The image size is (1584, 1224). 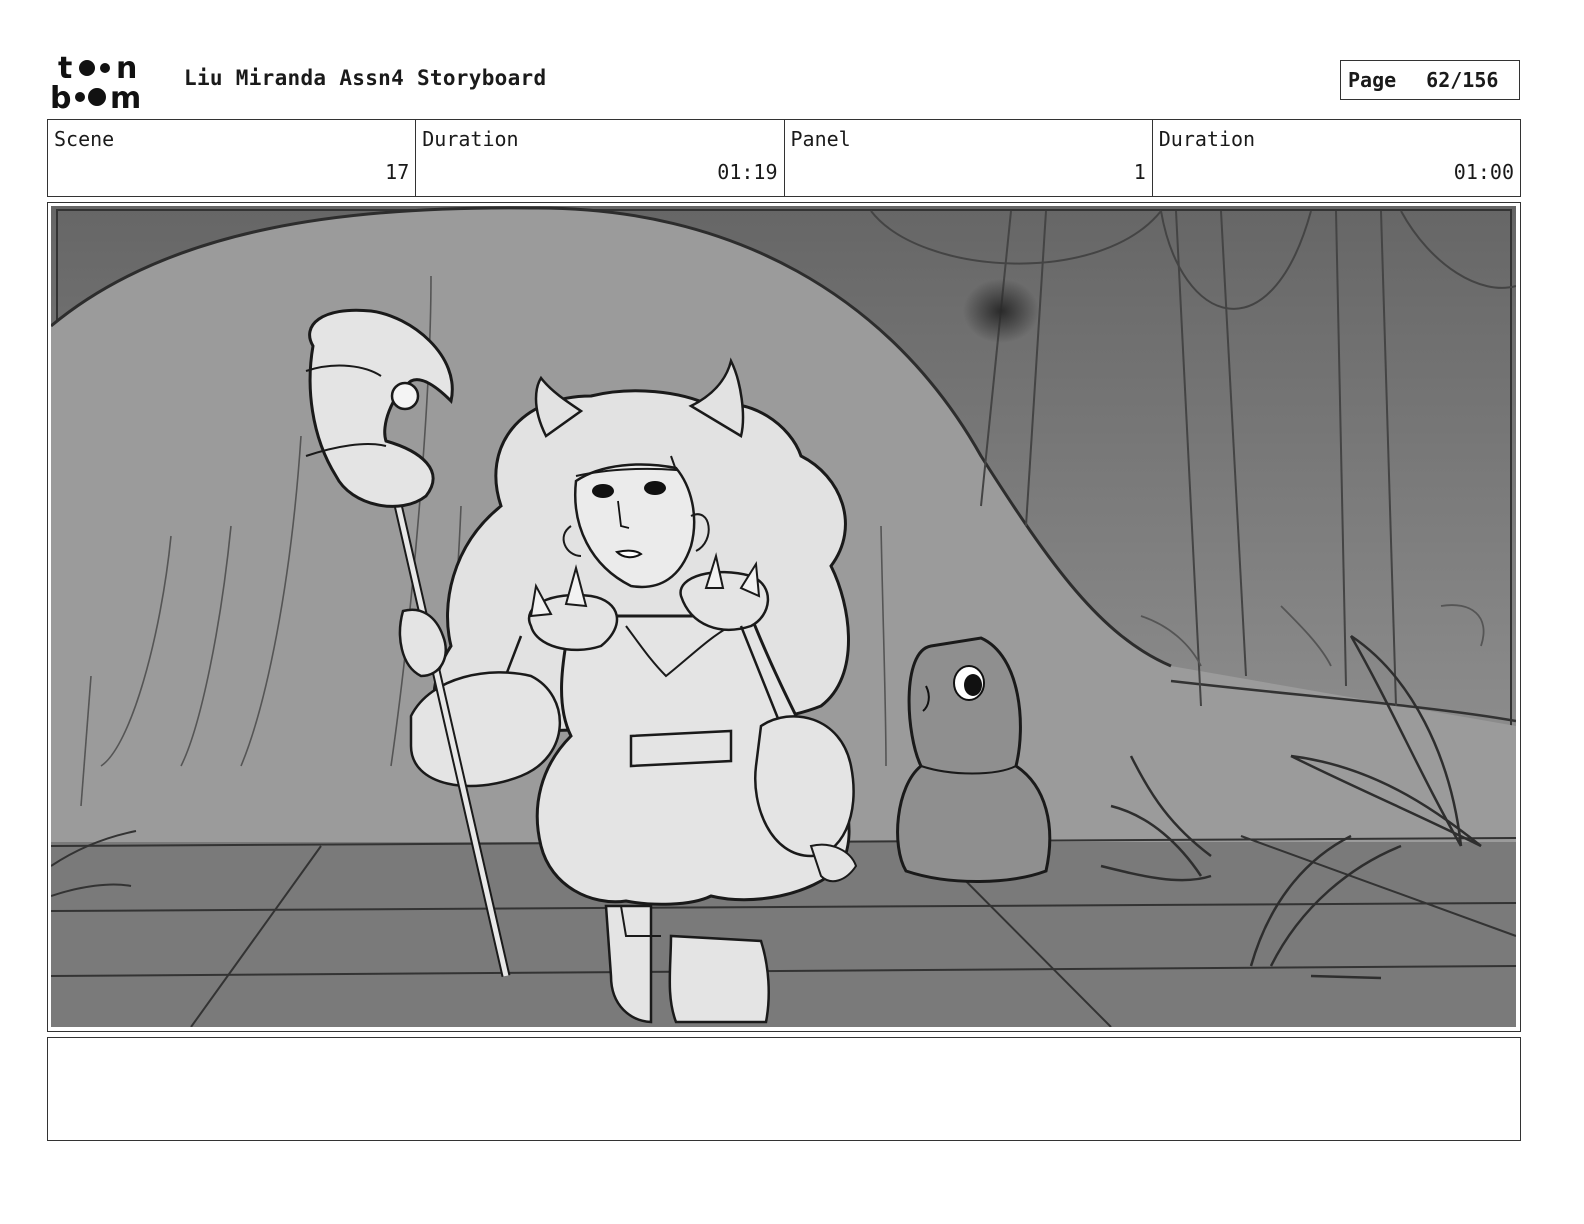 I want to click on page-indicator: Page 62/156, so click(x=1430, y=80).